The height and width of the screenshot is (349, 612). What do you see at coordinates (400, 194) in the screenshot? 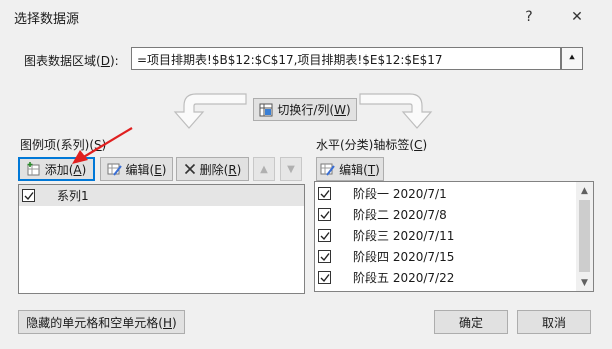
I see `axis-label-text: 阶段一 2020/7/1` at bounding box center [400, 194].